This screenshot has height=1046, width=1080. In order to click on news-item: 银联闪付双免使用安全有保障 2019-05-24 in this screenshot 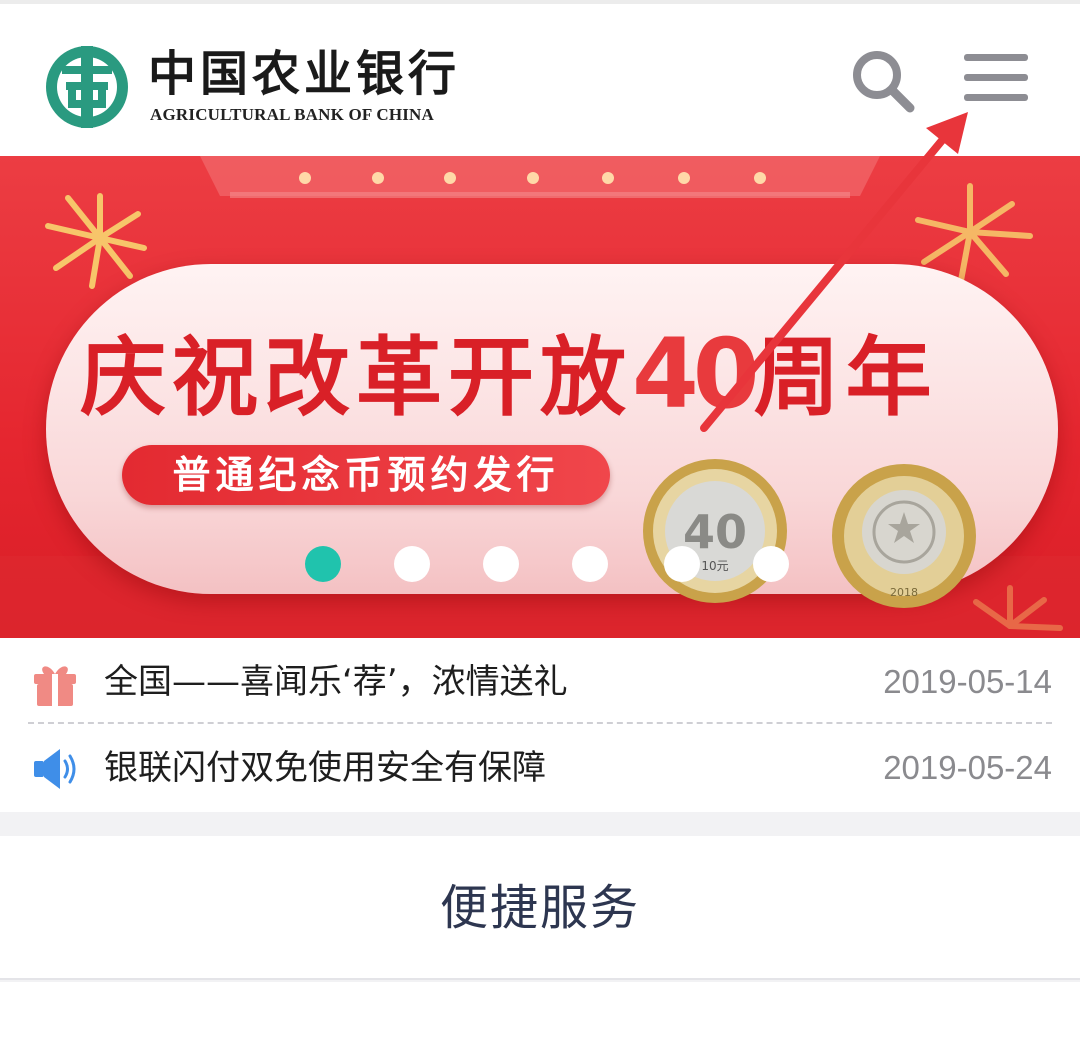, I will do `click(540, 769)`.